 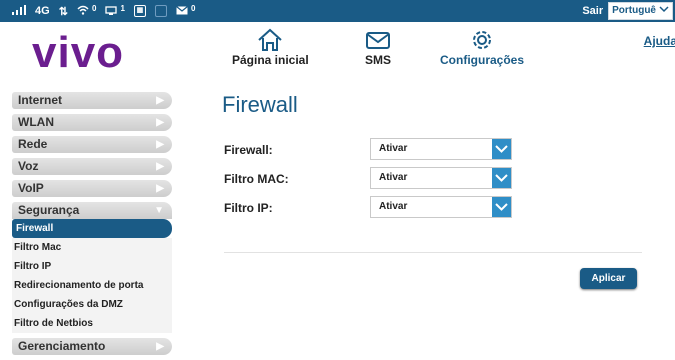 I want to click on nav-settings: Configurações, so click(x=482, y=47).